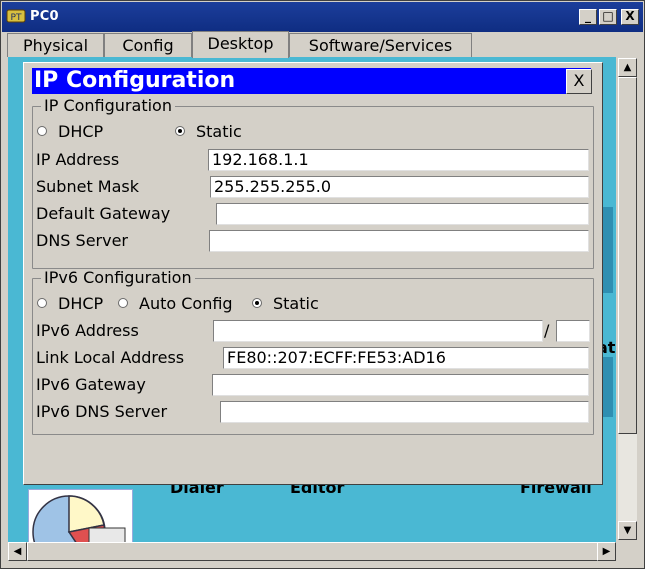  I want to click on ipv6-dhcp-label: DHCP, so click(80, 304).